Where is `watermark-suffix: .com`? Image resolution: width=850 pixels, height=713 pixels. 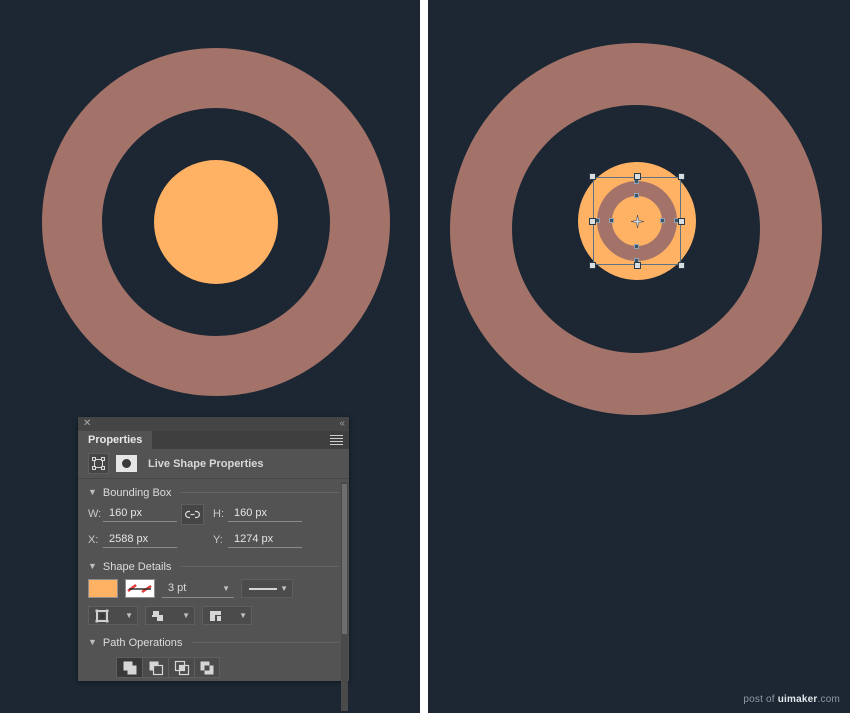 watermark-suffix: .com is located at coordinates (828, 699).